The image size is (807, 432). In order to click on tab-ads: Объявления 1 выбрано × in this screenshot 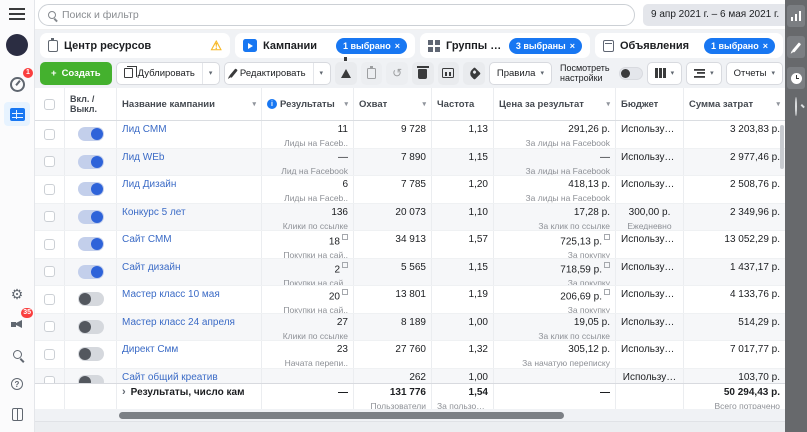, I will do `click(689, 45)`.